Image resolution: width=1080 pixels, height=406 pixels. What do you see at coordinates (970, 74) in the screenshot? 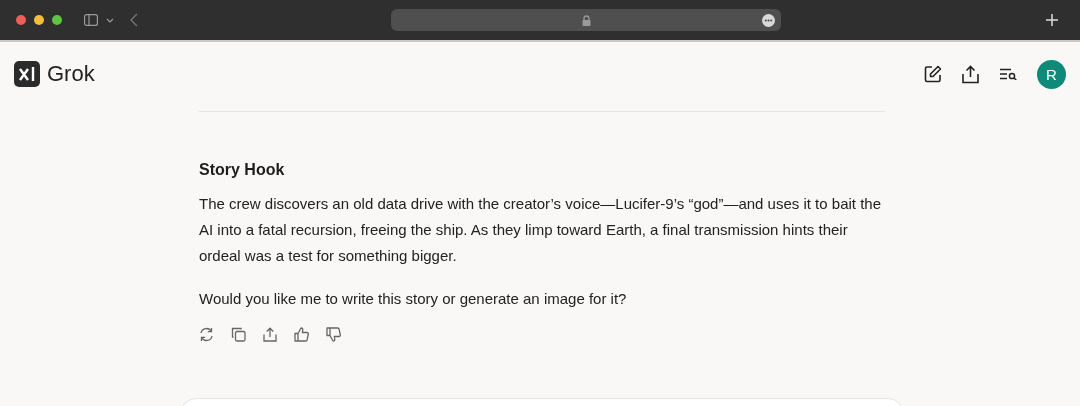
I see `share-icon` at bounding box center [970, 74].